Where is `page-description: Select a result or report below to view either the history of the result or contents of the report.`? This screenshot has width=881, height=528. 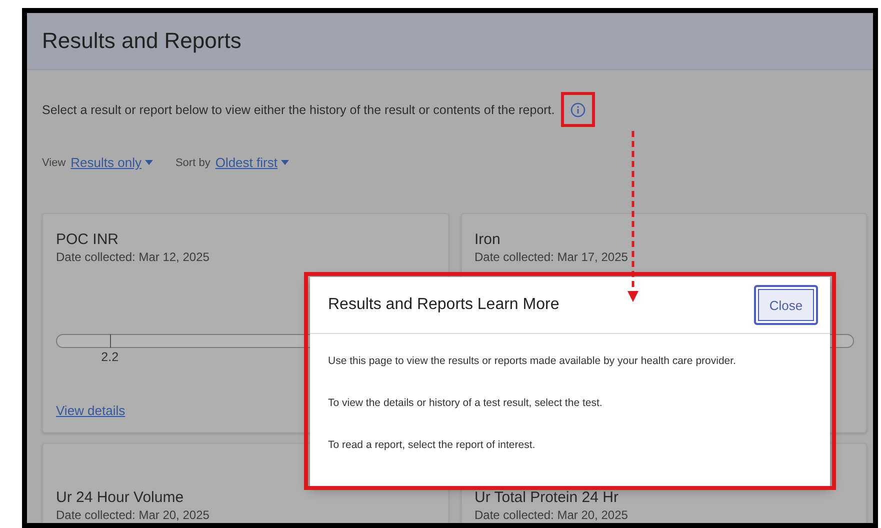
page-description: Select a result or report below to view either the history of the result or contents of the report. is located at coordinates (298, 109).